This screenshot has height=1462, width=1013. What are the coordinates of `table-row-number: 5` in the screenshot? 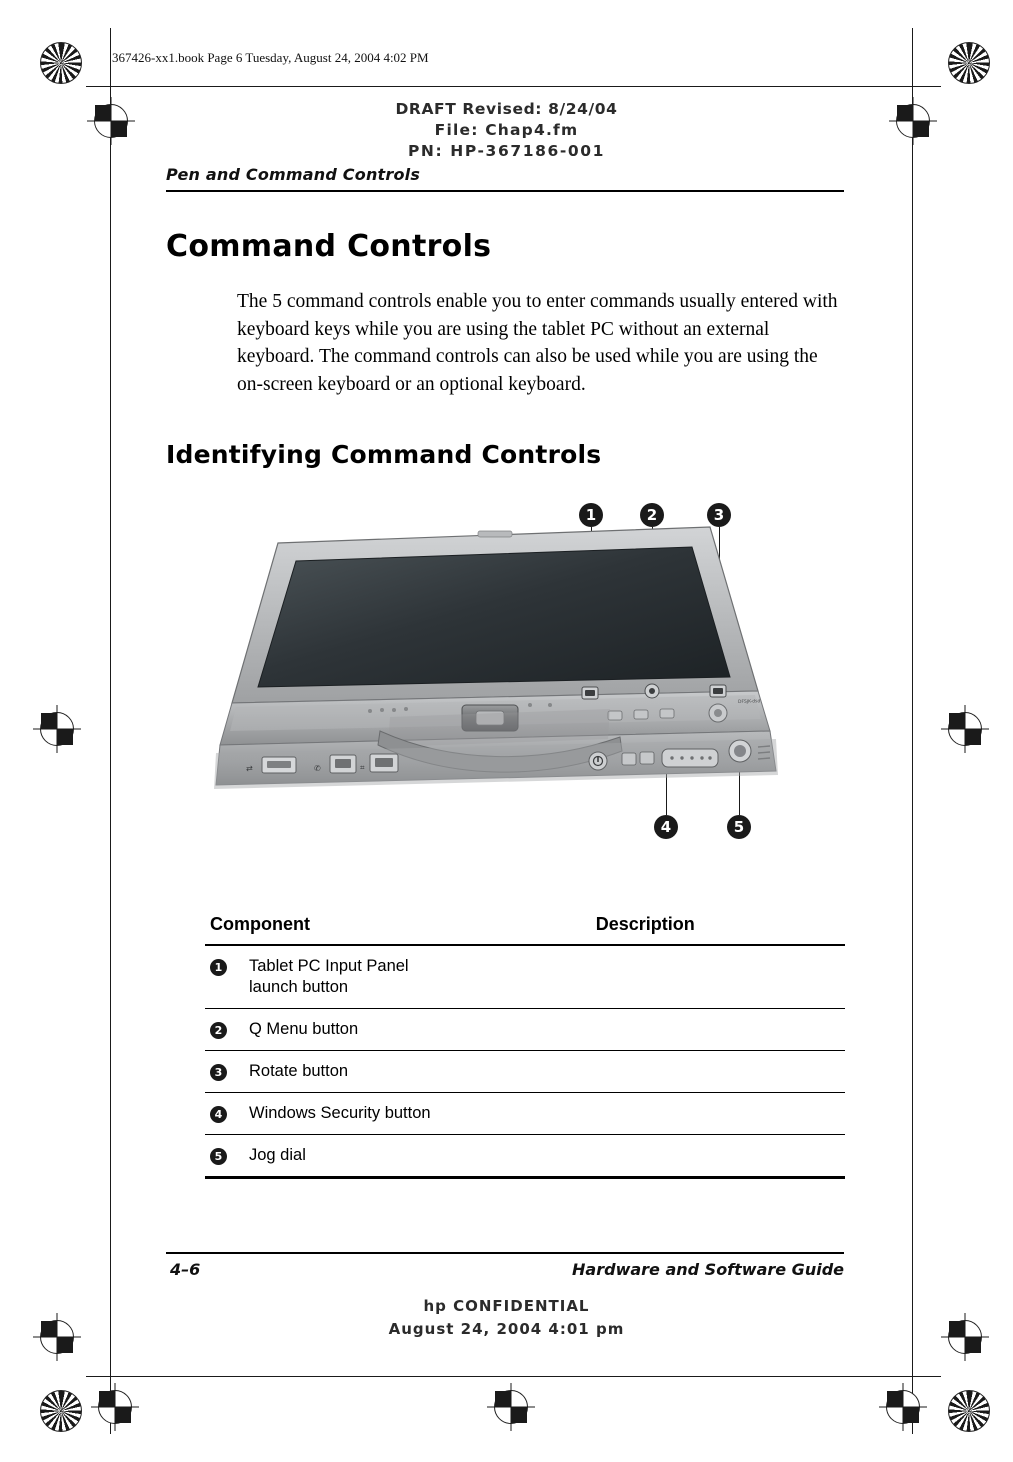 It's located at (224, 1156).